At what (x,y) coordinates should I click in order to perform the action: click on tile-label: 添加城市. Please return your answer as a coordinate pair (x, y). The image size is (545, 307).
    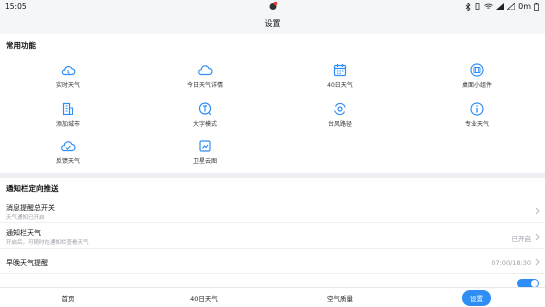
    Looking at the image, I should click on (67, 124).